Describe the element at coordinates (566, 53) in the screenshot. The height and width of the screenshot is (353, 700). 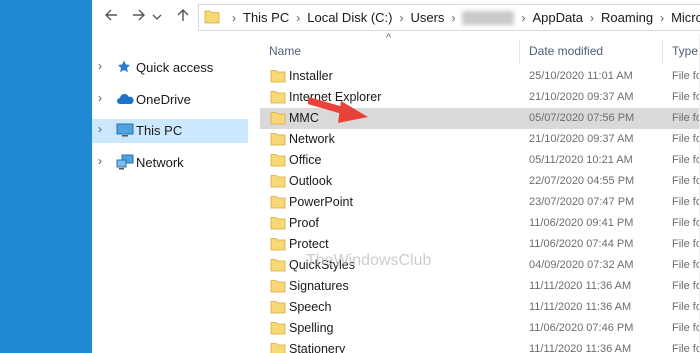
I see `column-header-date-modified: Date modified` at that location.